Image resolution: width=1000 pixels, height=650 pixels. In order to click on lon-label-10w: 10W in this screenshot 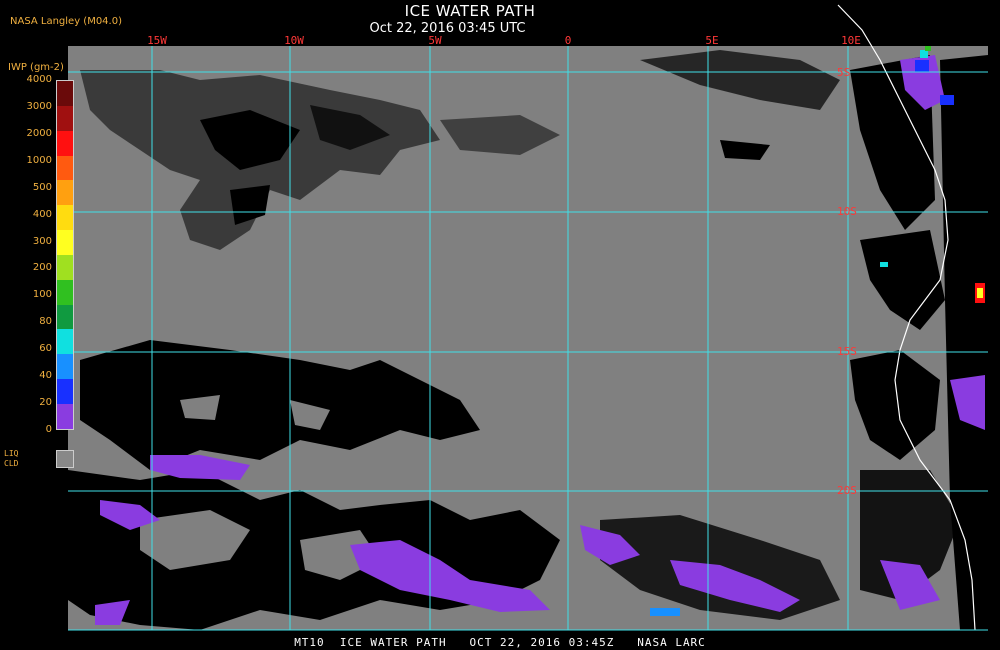, I will do `click(294, 40)`.